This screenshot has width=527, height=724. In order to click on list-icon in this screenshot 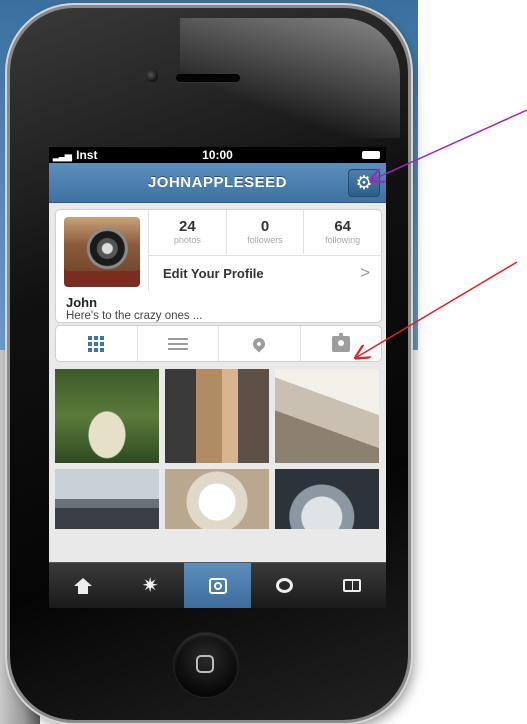, I will do `click(177, 344)`.